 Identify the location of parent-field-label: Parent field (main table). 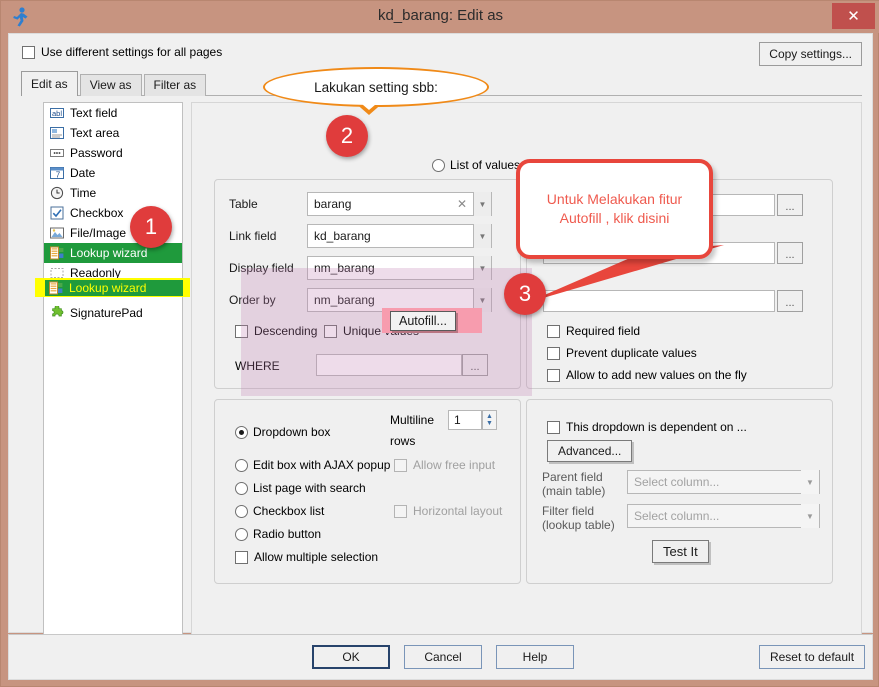
(573, 484).